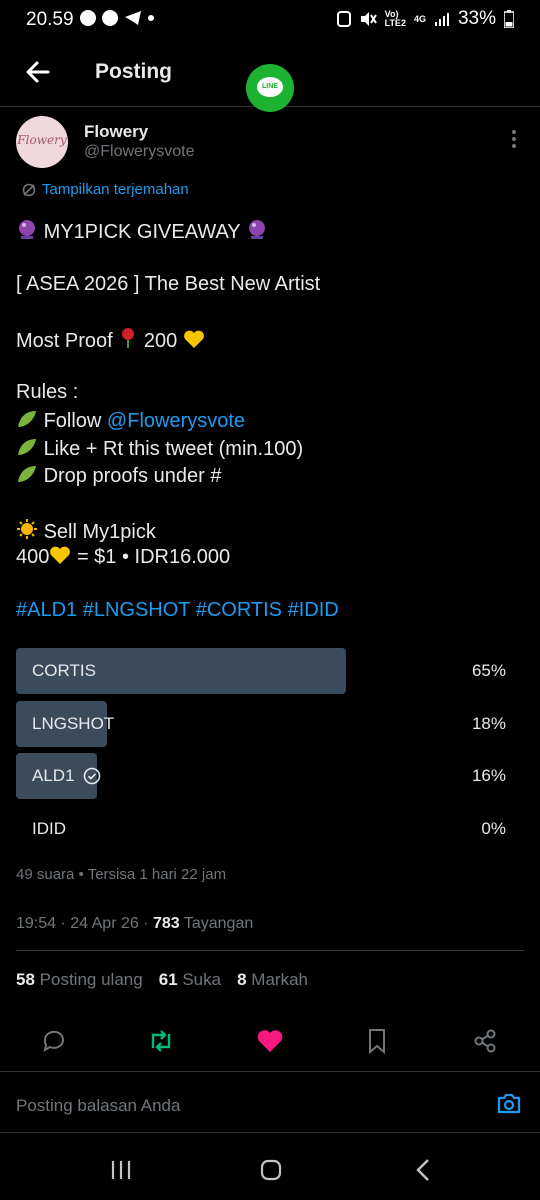 Image resolution: width=540 pixels, height=1200 pixels. I want to click on post-line-event: [ ASEA 2026 ] The Best New Artist, so click(168, 284).